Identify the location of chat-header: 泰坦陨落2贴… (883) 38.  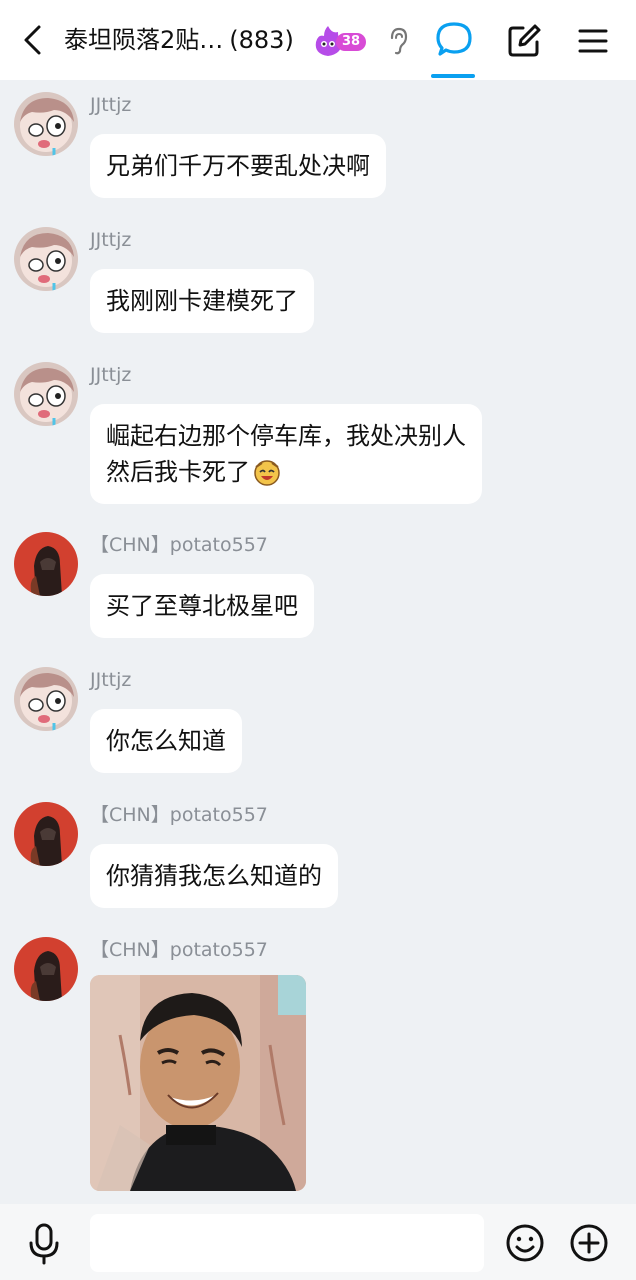
(318, 40).